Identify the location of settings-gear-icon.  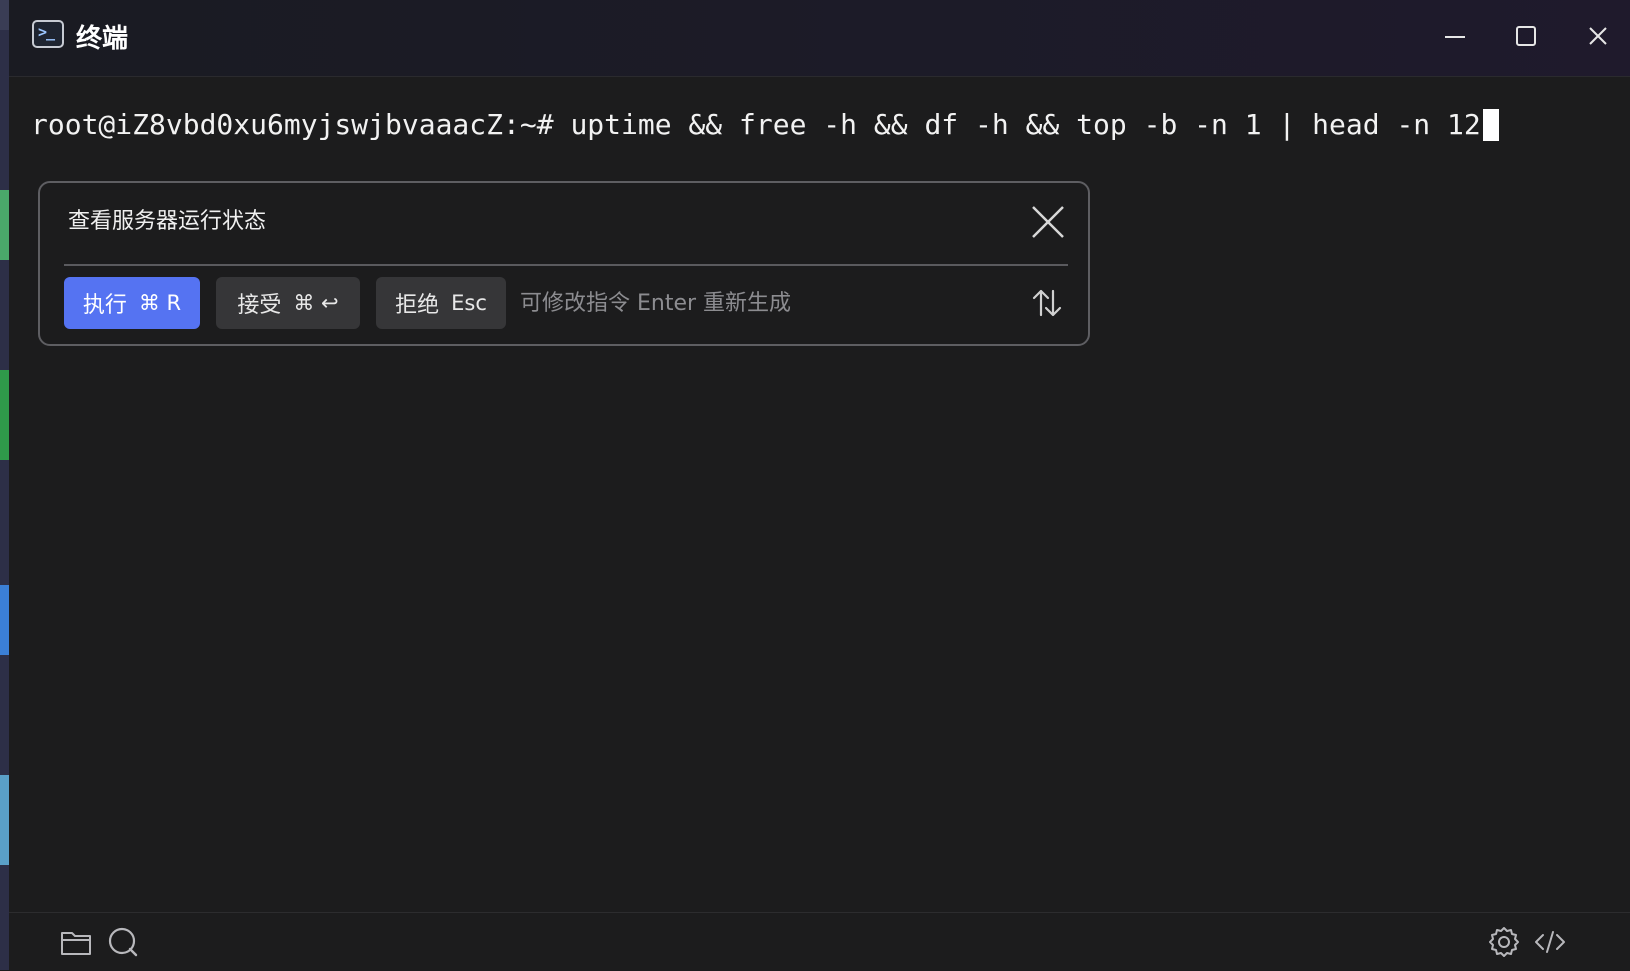
(1504, 942).